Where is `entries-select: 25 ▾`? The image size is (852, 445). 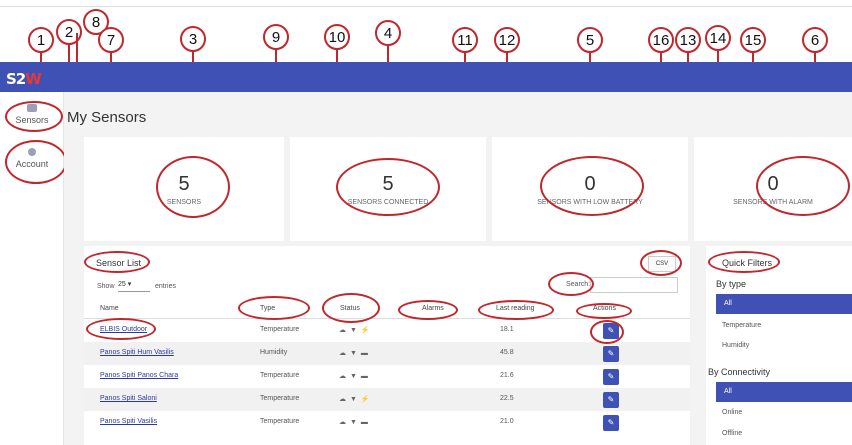 entries-select: 25 ▾ is located at coordinates (134, 286).